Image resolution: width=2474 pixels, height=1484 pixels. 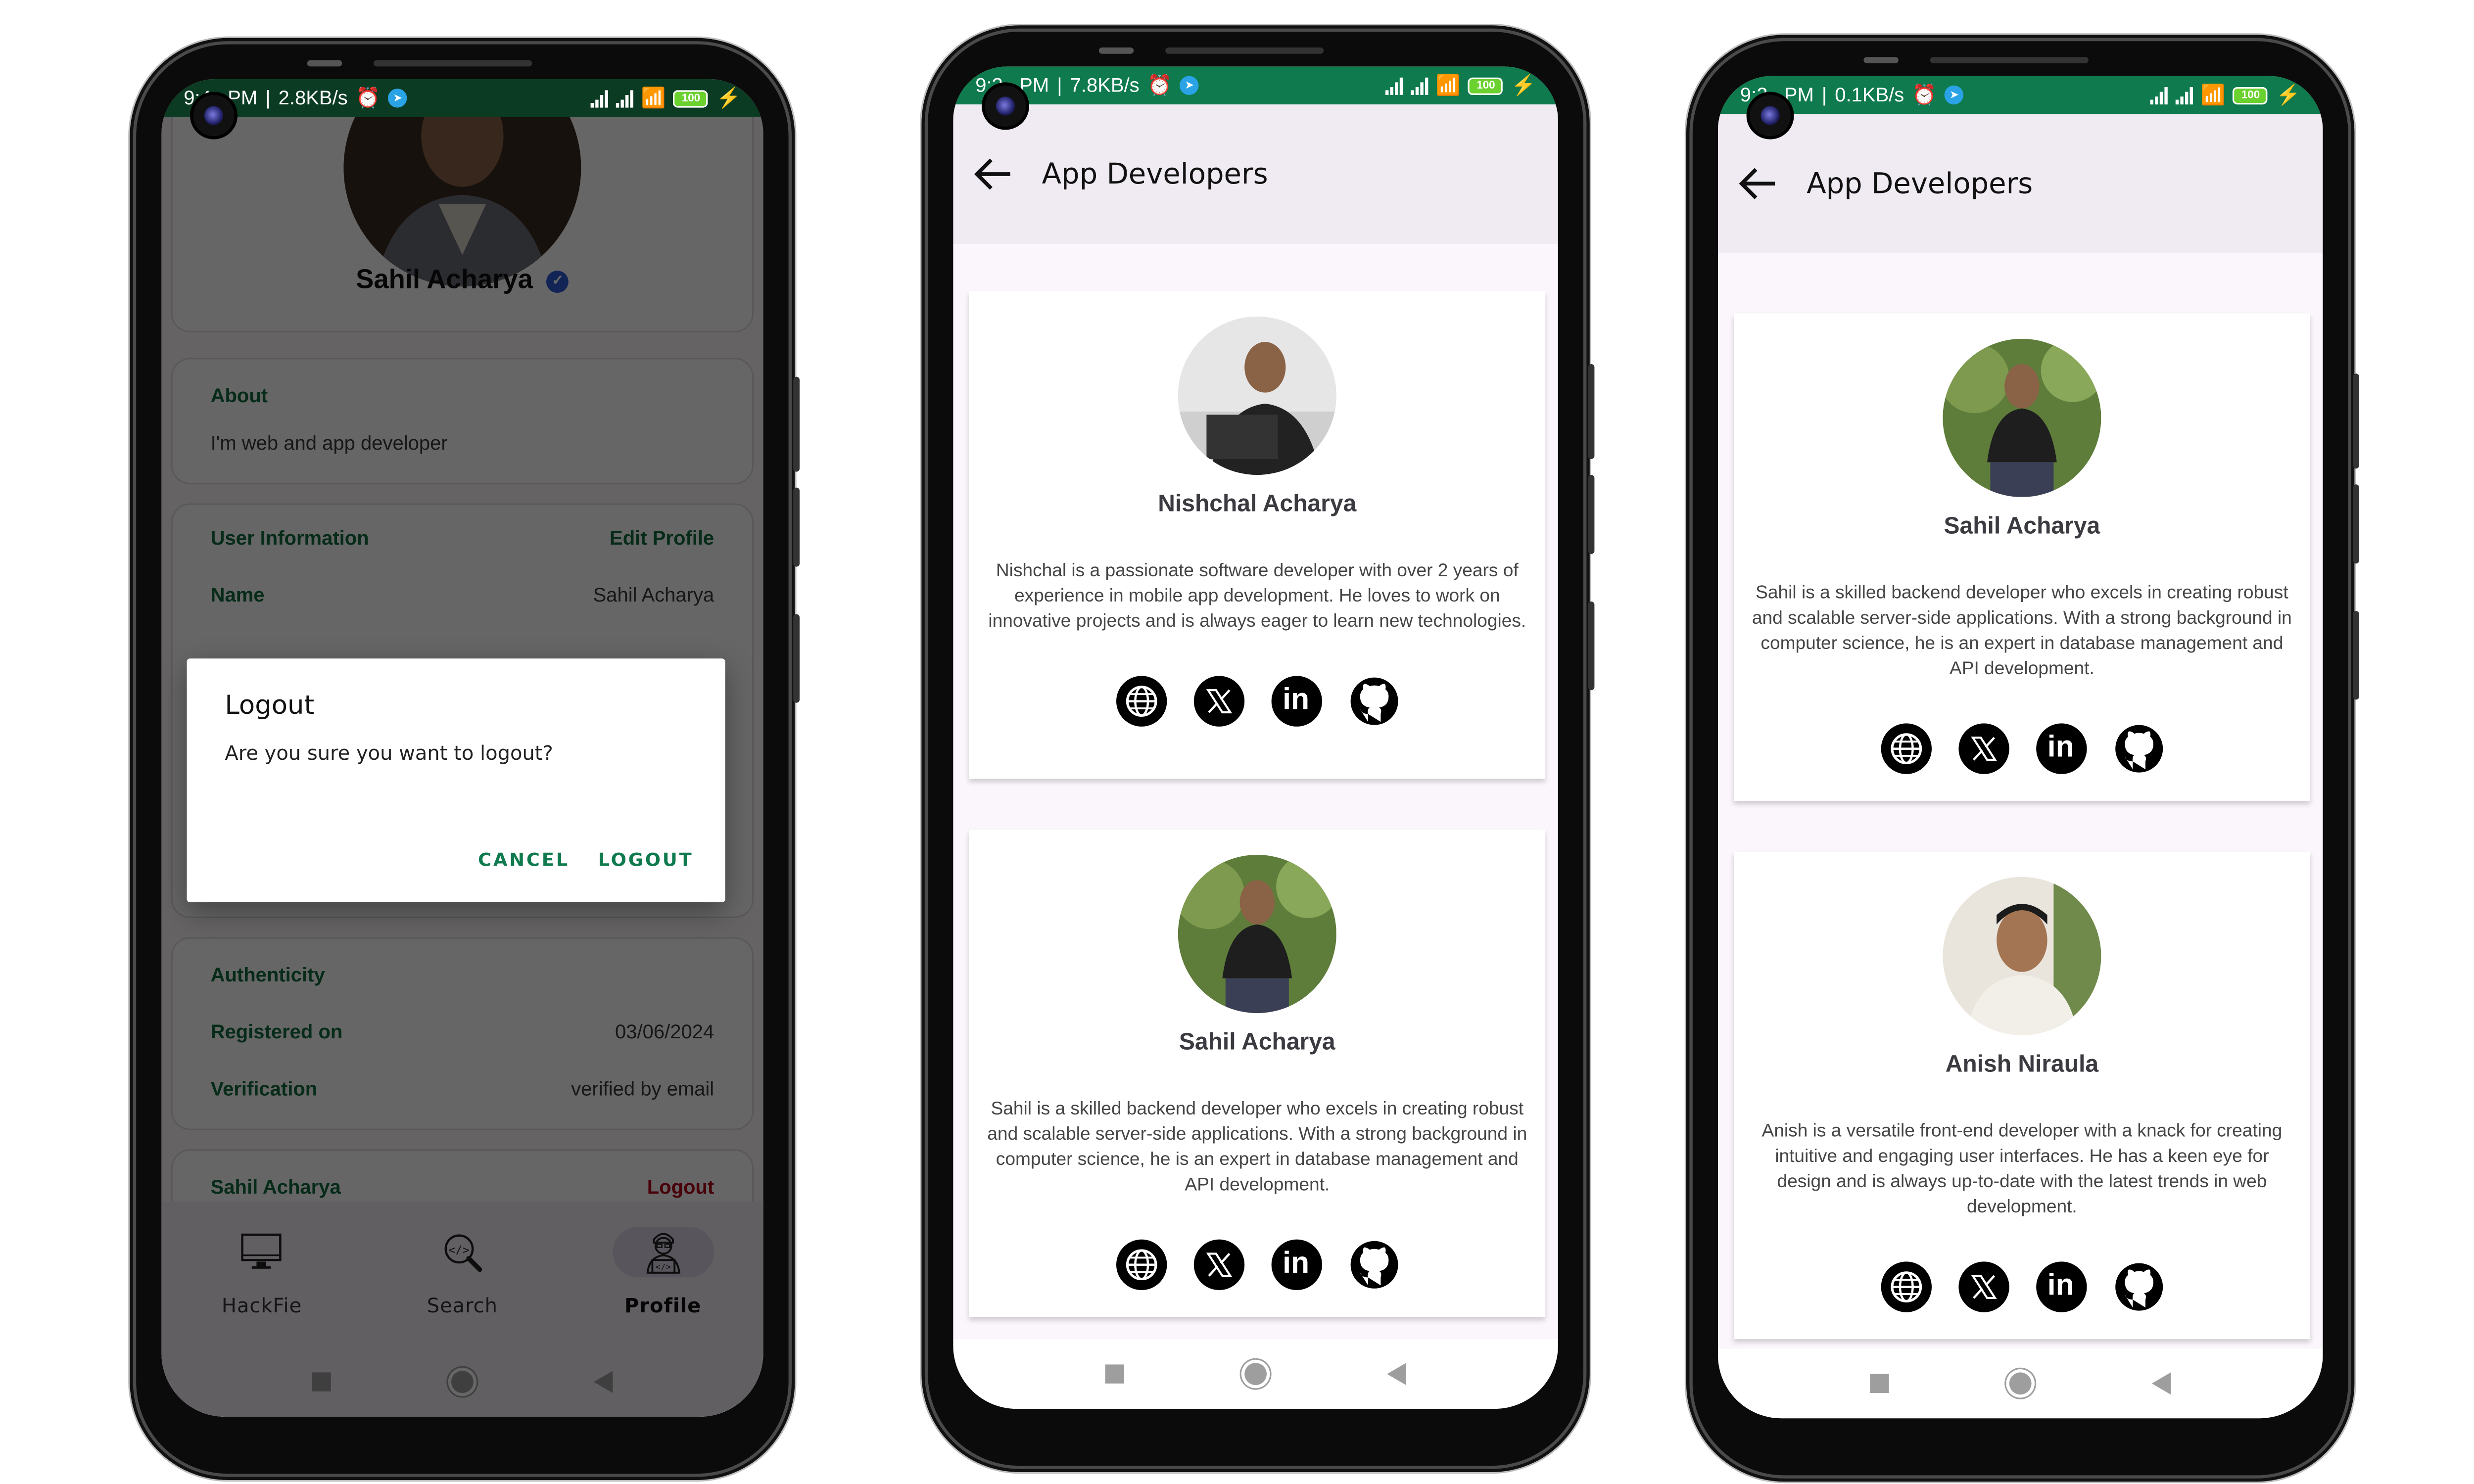 What do you see at coordinates (389, 753) in the screenshot?
I see `dialog-message: Are you sure you want to logout?` at bounding box center [389, 753].